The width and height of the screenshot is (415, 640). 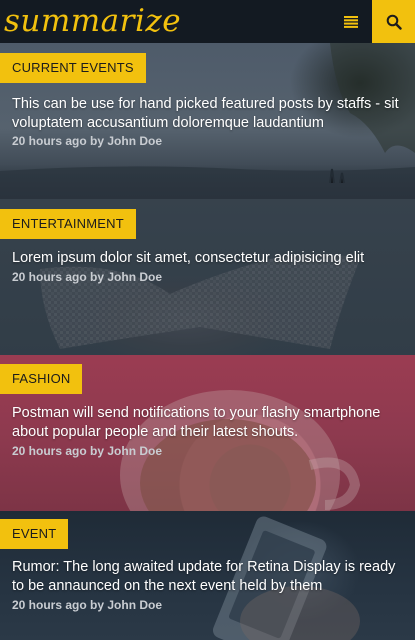 I want to click on top-header: summarize, so click(x=207, y=21).